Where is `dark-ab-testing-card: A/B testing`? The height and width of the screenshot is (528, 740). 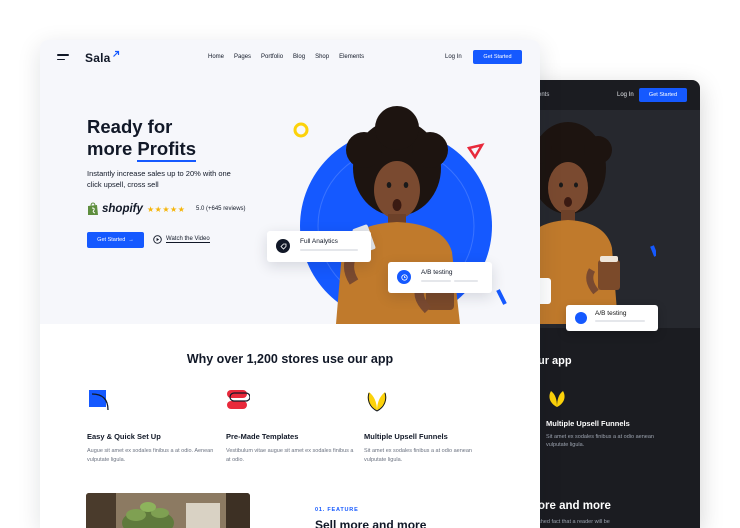 dark-ab-testing-card: A/B testing is located at coordinates (612, 318).